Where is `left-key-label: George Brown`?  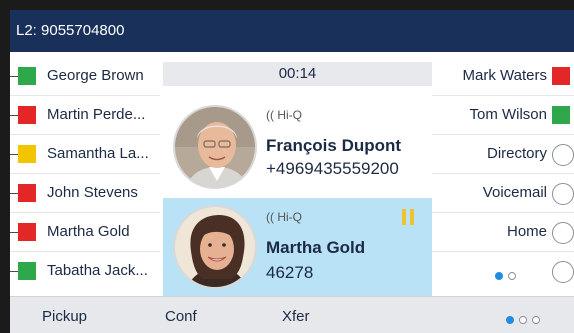 left-key-label: George Brown is located at coordinates (95, 75).